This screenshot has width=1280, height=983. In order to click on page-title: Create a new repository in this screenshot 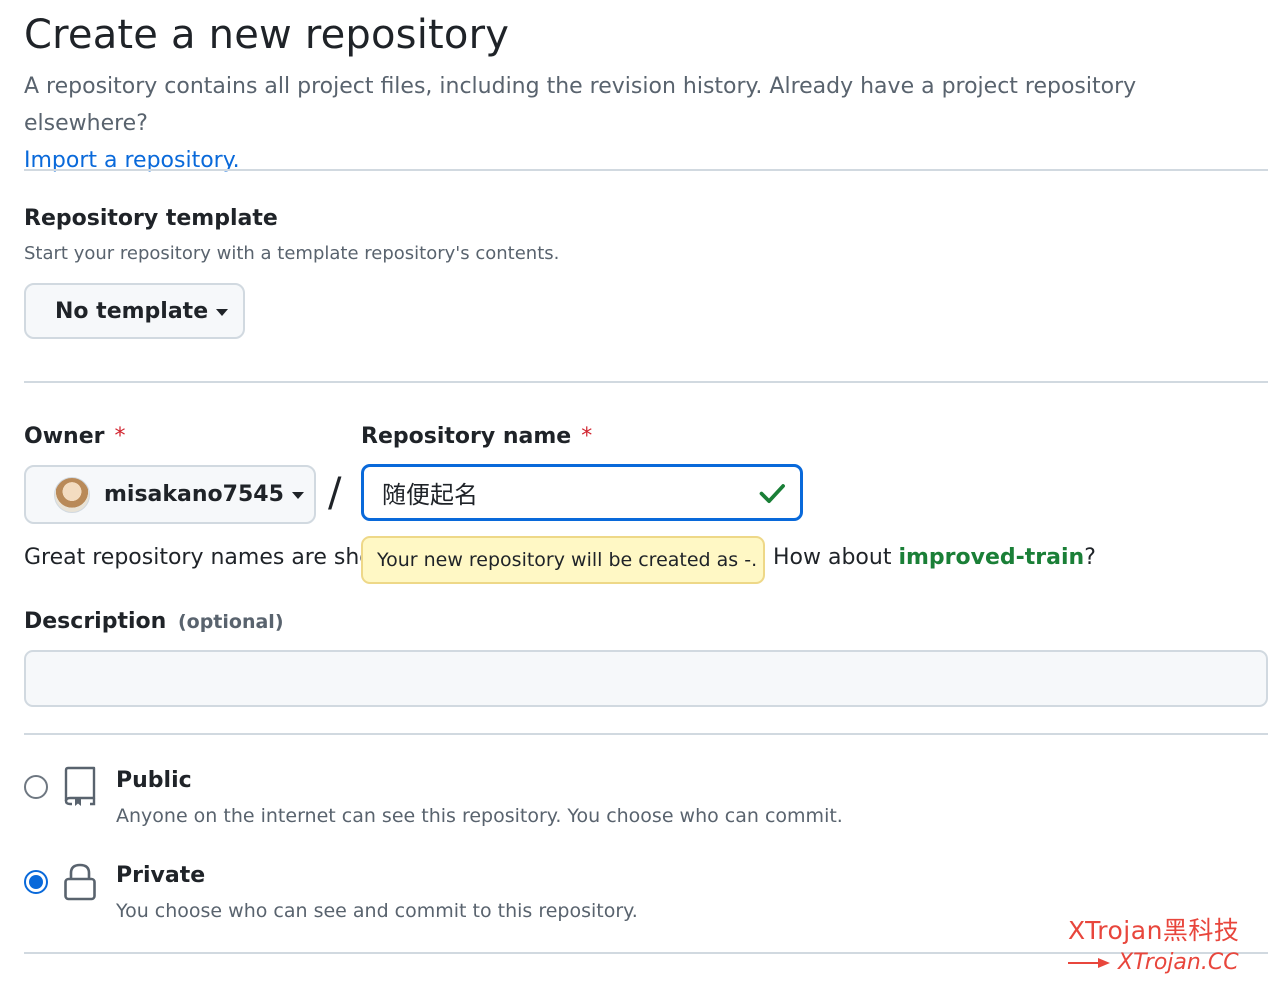, I will do `click(267, 35)`.